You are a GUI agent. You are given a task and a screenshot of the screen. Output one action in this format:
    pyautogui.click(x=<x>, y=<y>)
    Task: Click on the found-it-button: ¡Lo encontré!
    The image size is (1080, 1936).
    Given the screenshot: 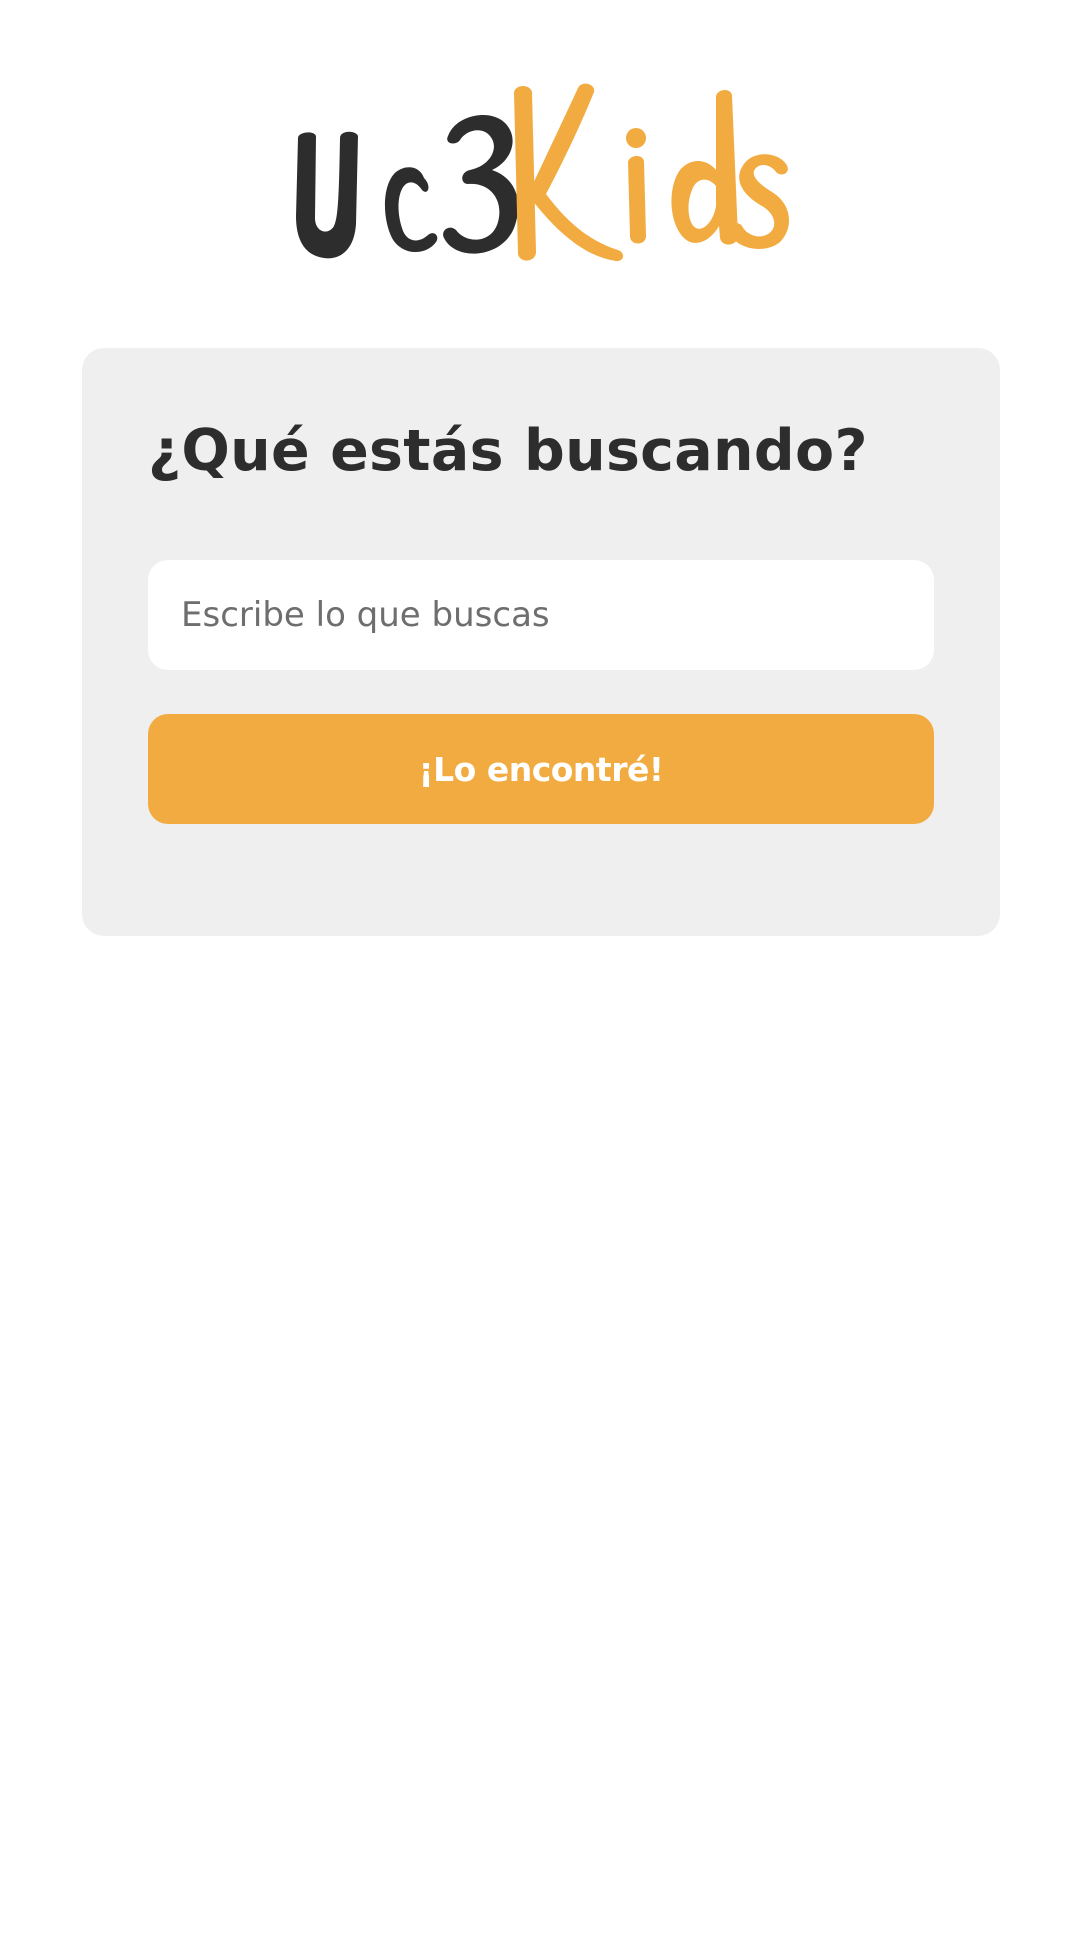 What is the action you would take?
    pyautogui.click(x=541, y=769)
    